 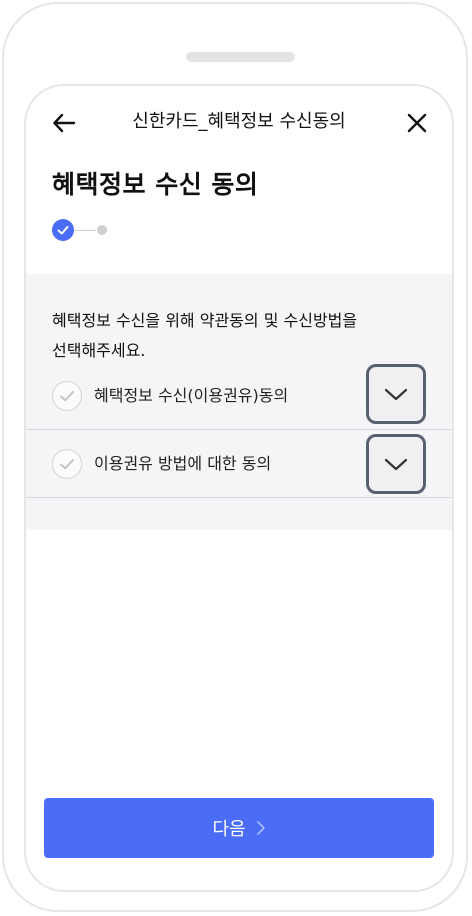 I want to click on top-bar: 신한카드_혜택정보 수신동의, so click(x=239, y=124).